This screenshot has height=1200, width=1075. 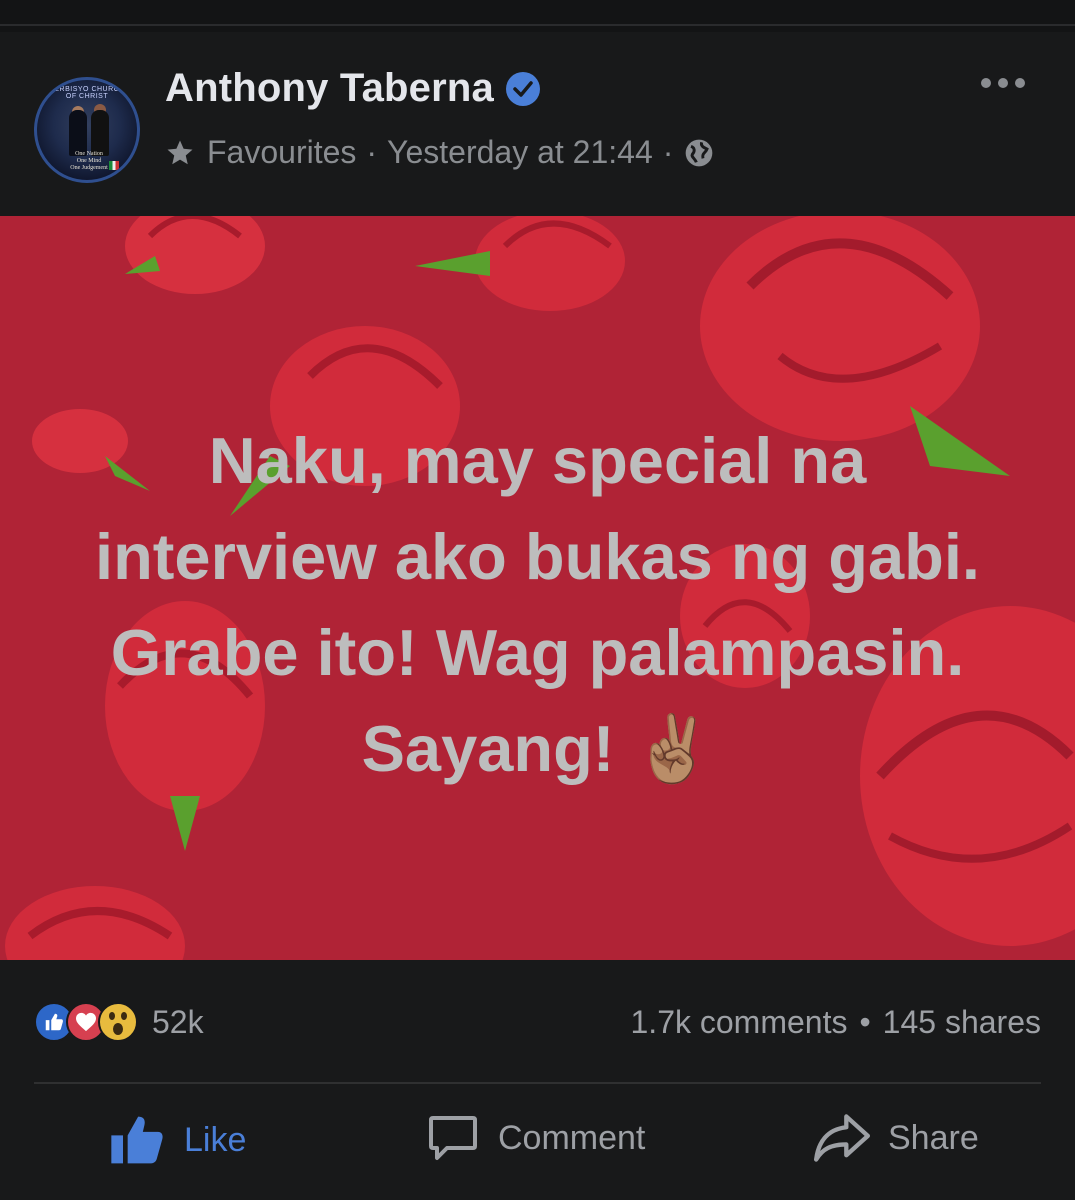 I want to click on star-icon, so click(x=180, y=152).